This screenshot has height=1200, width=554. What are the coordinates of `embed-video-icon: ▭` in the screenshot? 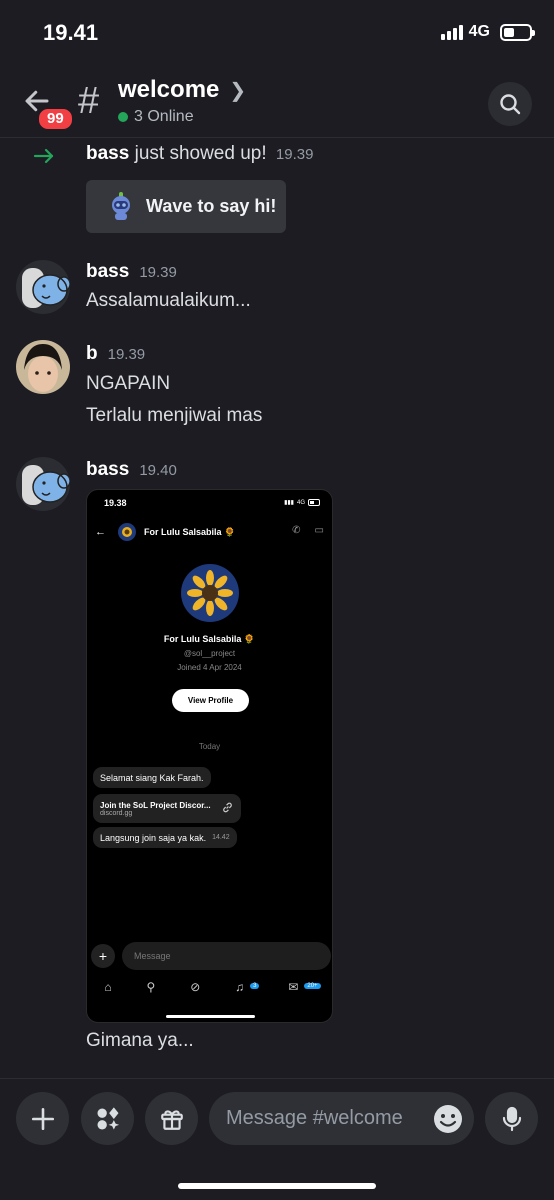 It's located at (319, 530).